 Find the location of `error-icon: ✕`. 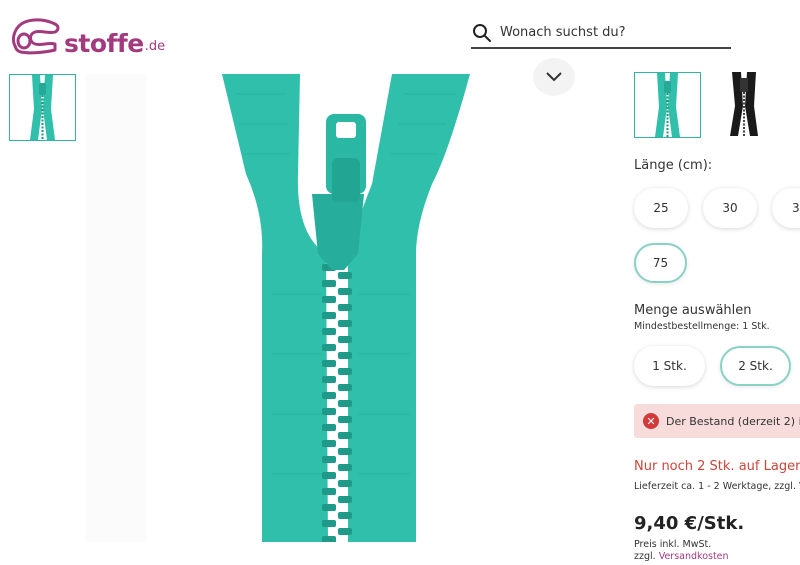

error-icon: ✕ is located at coordinates (651, 421).